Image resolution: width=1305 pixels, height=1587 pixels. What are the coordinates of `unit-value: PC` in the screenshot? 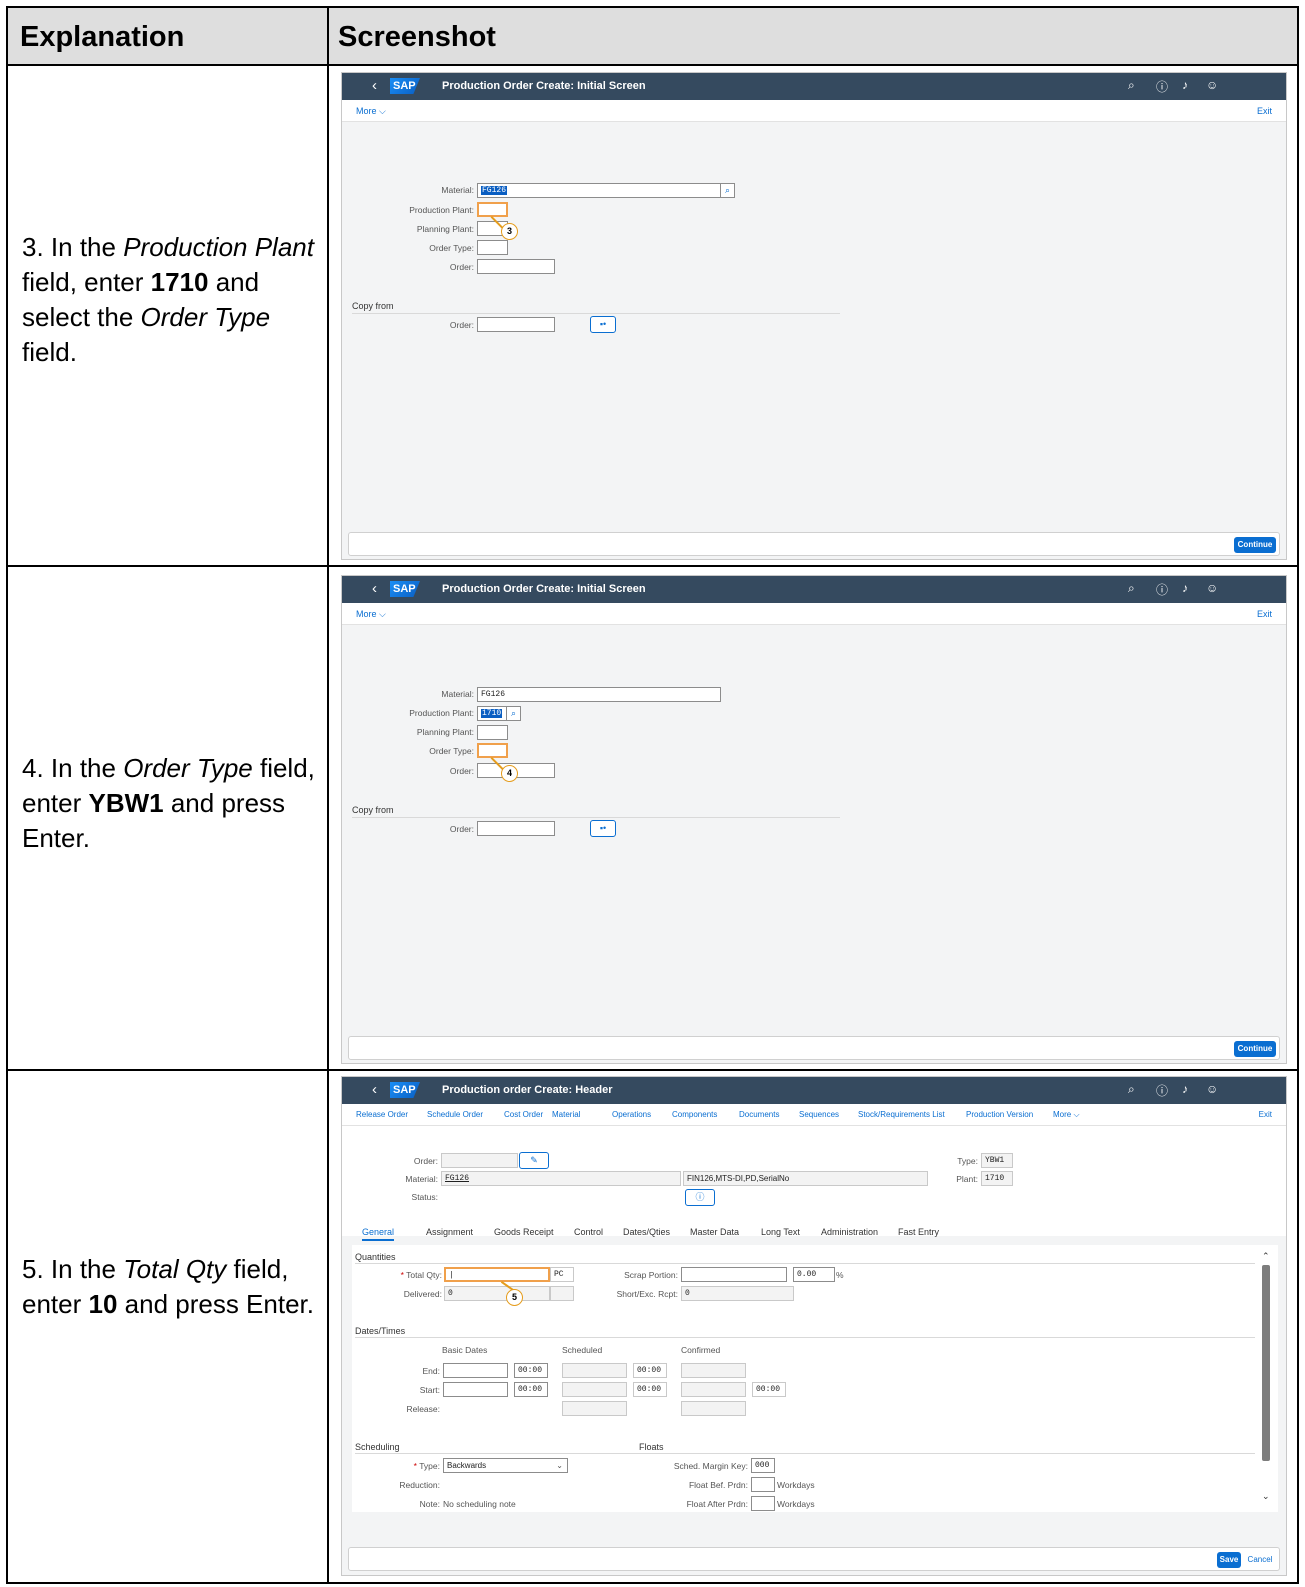 It's located at (562, 1274).